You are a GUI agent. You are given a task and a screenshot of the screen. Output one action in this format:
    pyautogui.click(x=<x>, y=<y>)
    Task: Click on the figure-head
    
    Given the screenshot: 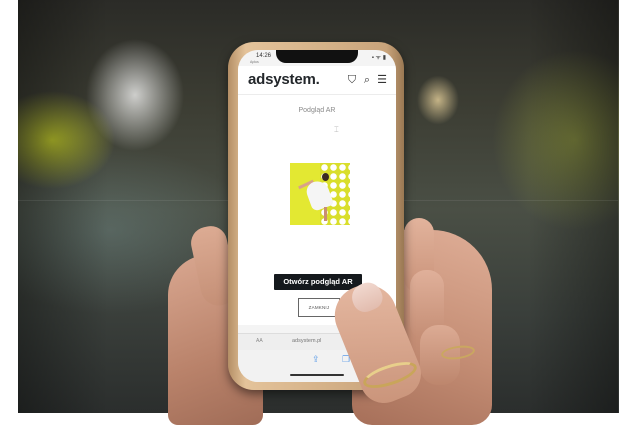 What is the action you would take?
    pyautogui.click(x=325, y=177)
    